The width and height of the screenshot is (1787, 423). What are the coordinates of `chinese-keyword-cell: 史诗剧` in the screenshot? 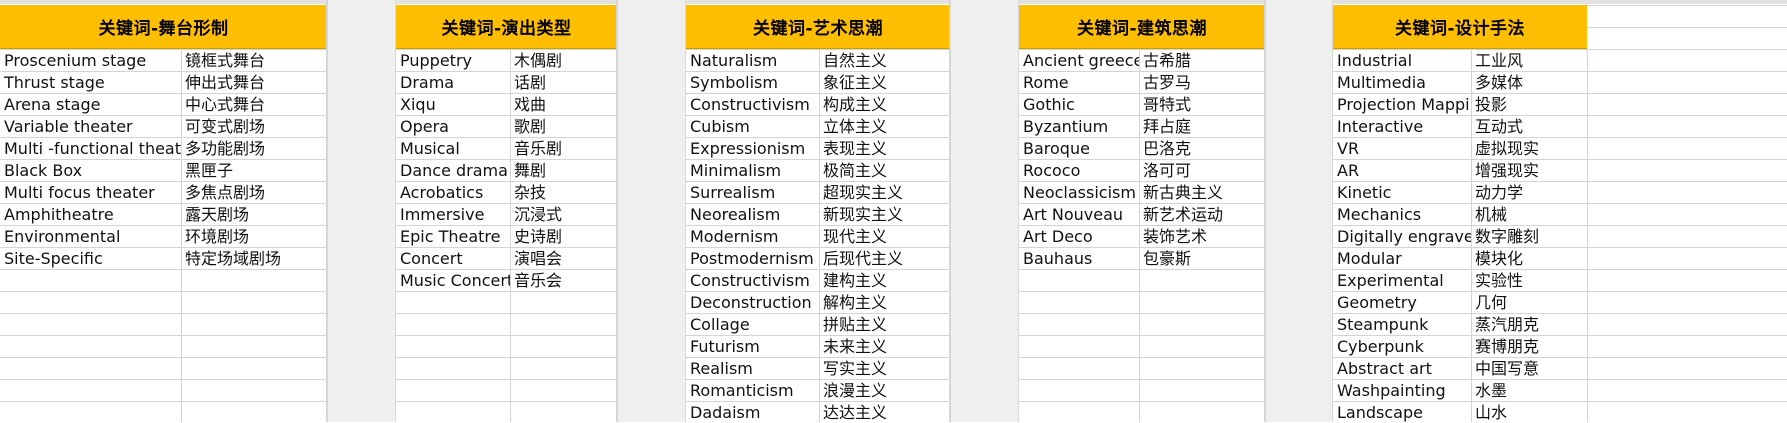 It's located at (565, 236).